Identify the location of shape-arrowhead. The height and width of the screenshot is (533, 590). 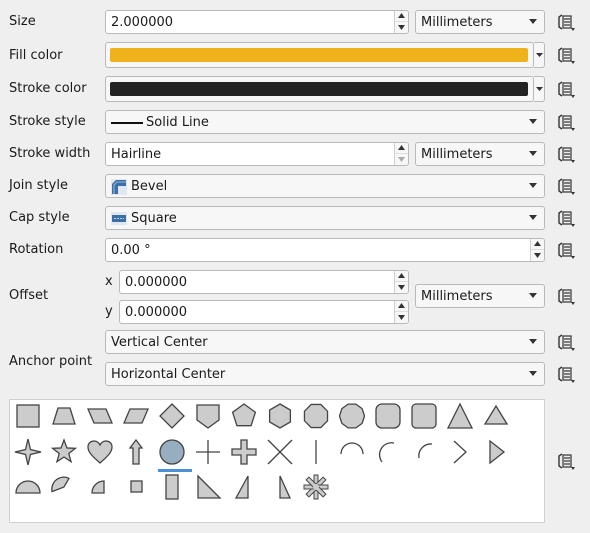
(460, 452).